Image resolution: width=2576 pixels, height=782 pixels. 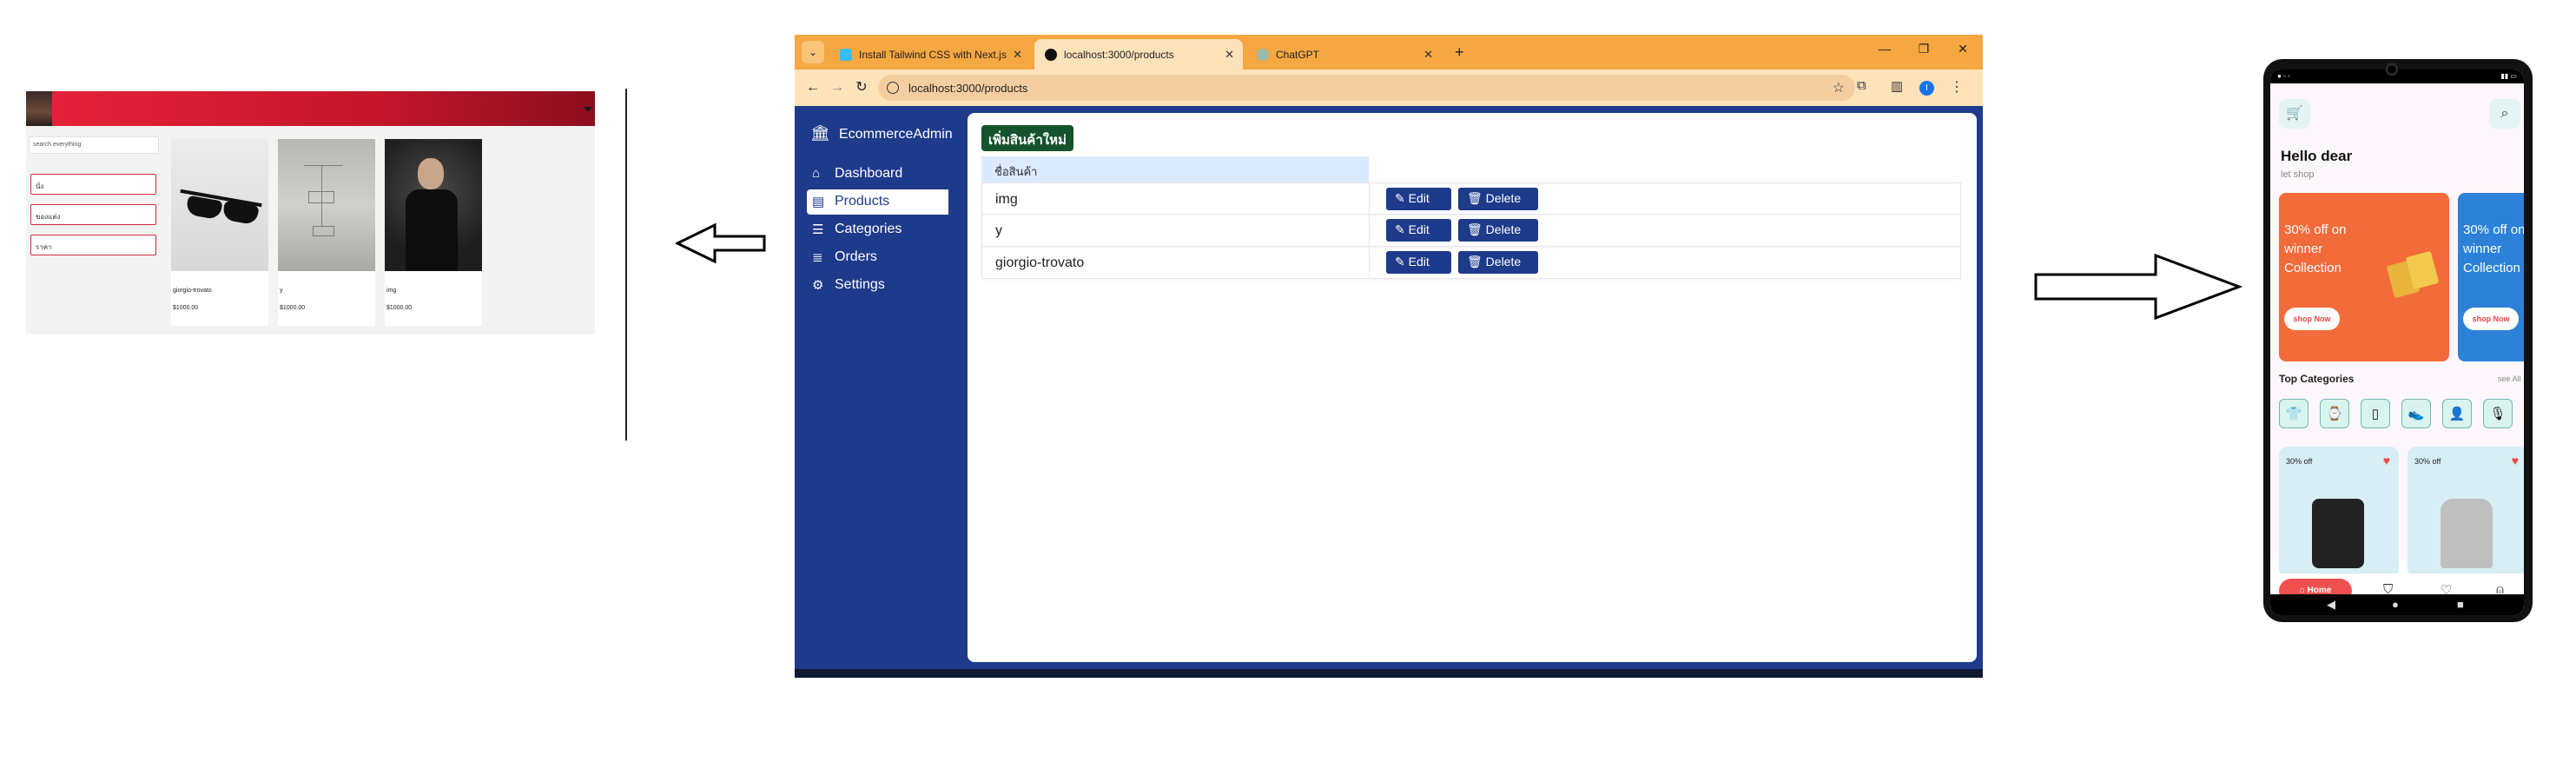 I want to click on address-bar: localhost:3000/products ☆, so click(x=1366, y=88).